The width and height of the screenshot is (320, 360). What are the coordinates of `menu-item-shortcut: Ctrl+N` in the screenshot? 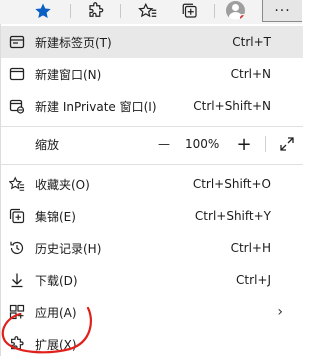 It's located at (250, 74).